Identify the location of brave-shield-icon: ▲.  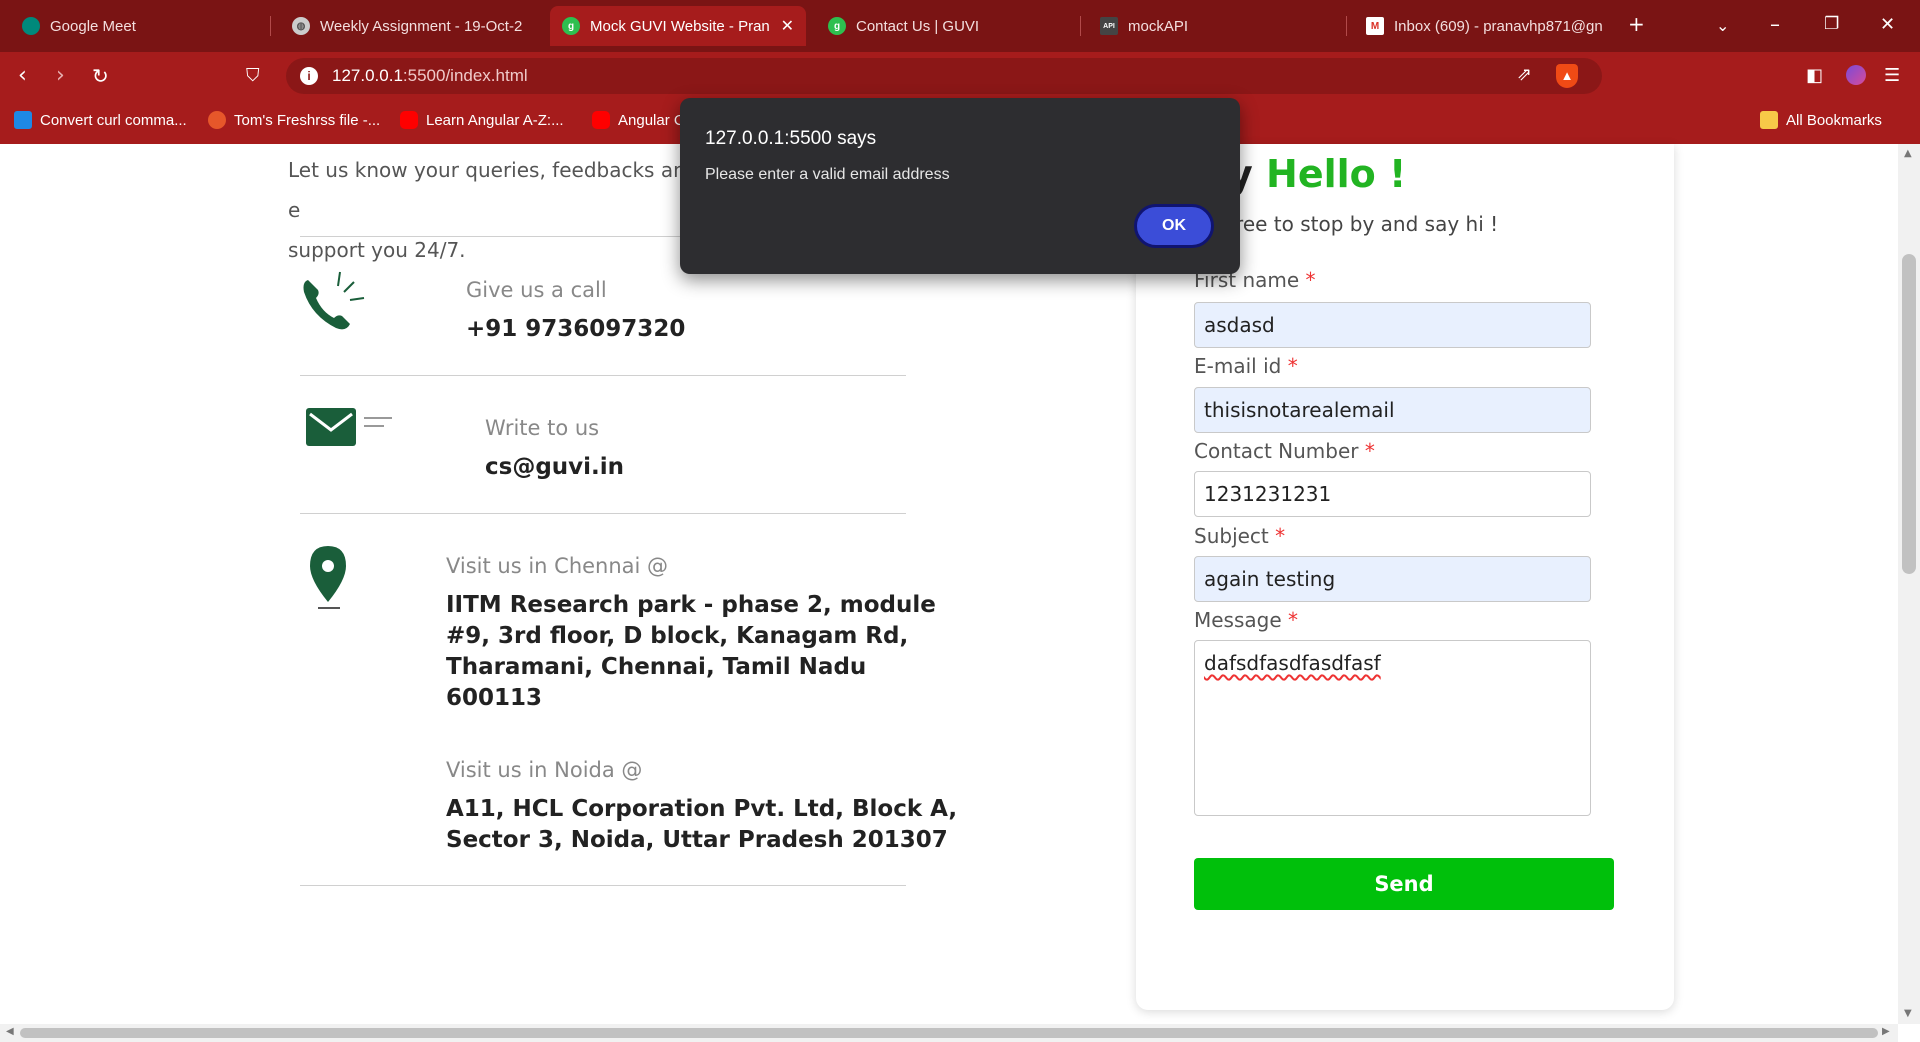
(1567, 76).